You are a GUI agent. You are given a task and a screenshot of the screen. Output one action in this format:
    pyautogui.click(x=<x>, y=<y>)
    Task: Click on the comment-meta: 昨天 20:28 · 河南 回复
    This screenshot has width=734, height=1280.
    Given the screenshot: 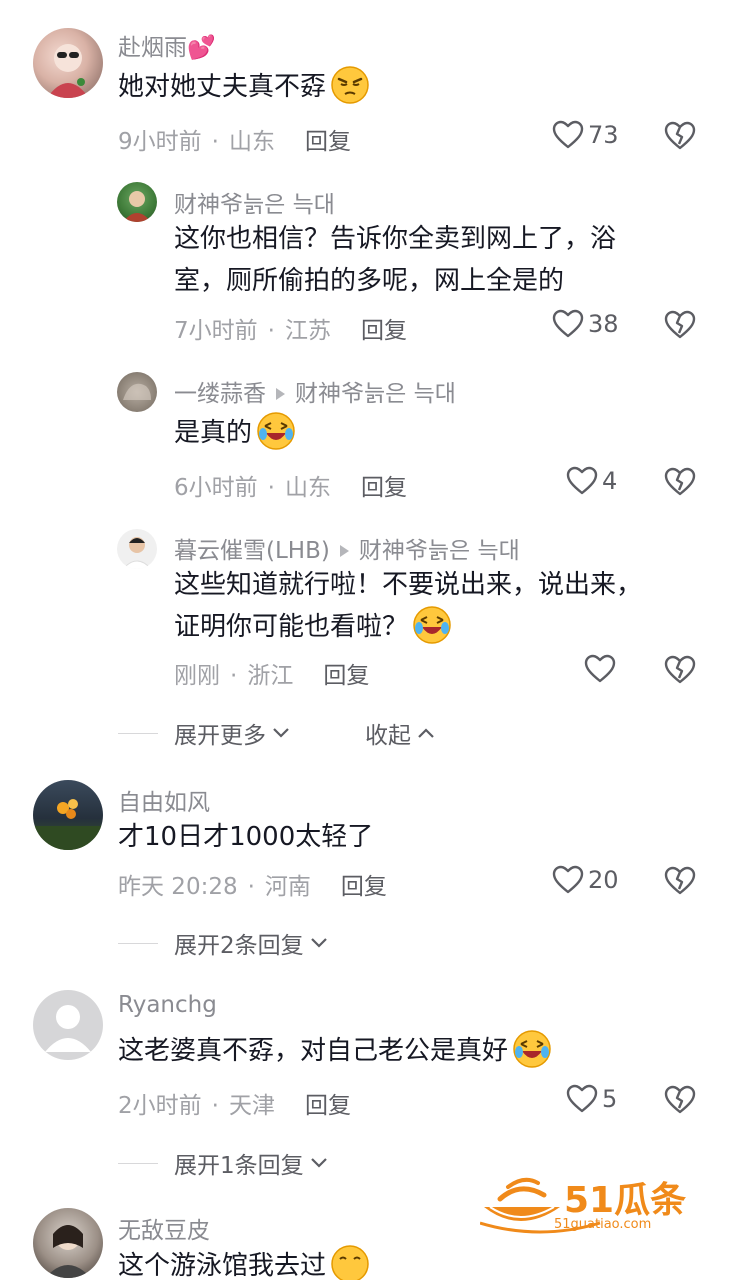 What is the action you would take?
    pyautogui.click(x=252, y=887)
    